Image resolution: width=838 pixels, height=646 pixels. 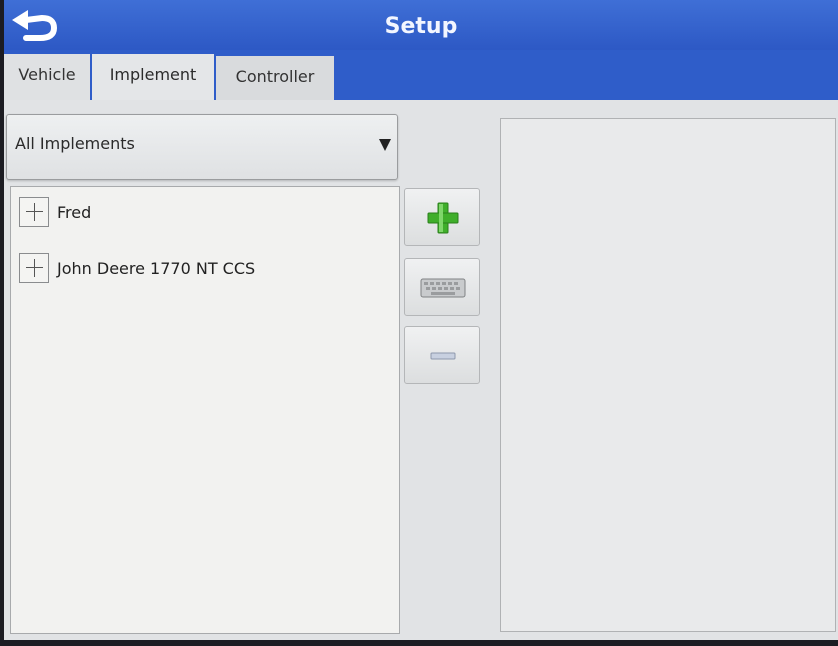 I want to click on plus-icon, so click(x=443, y=218).